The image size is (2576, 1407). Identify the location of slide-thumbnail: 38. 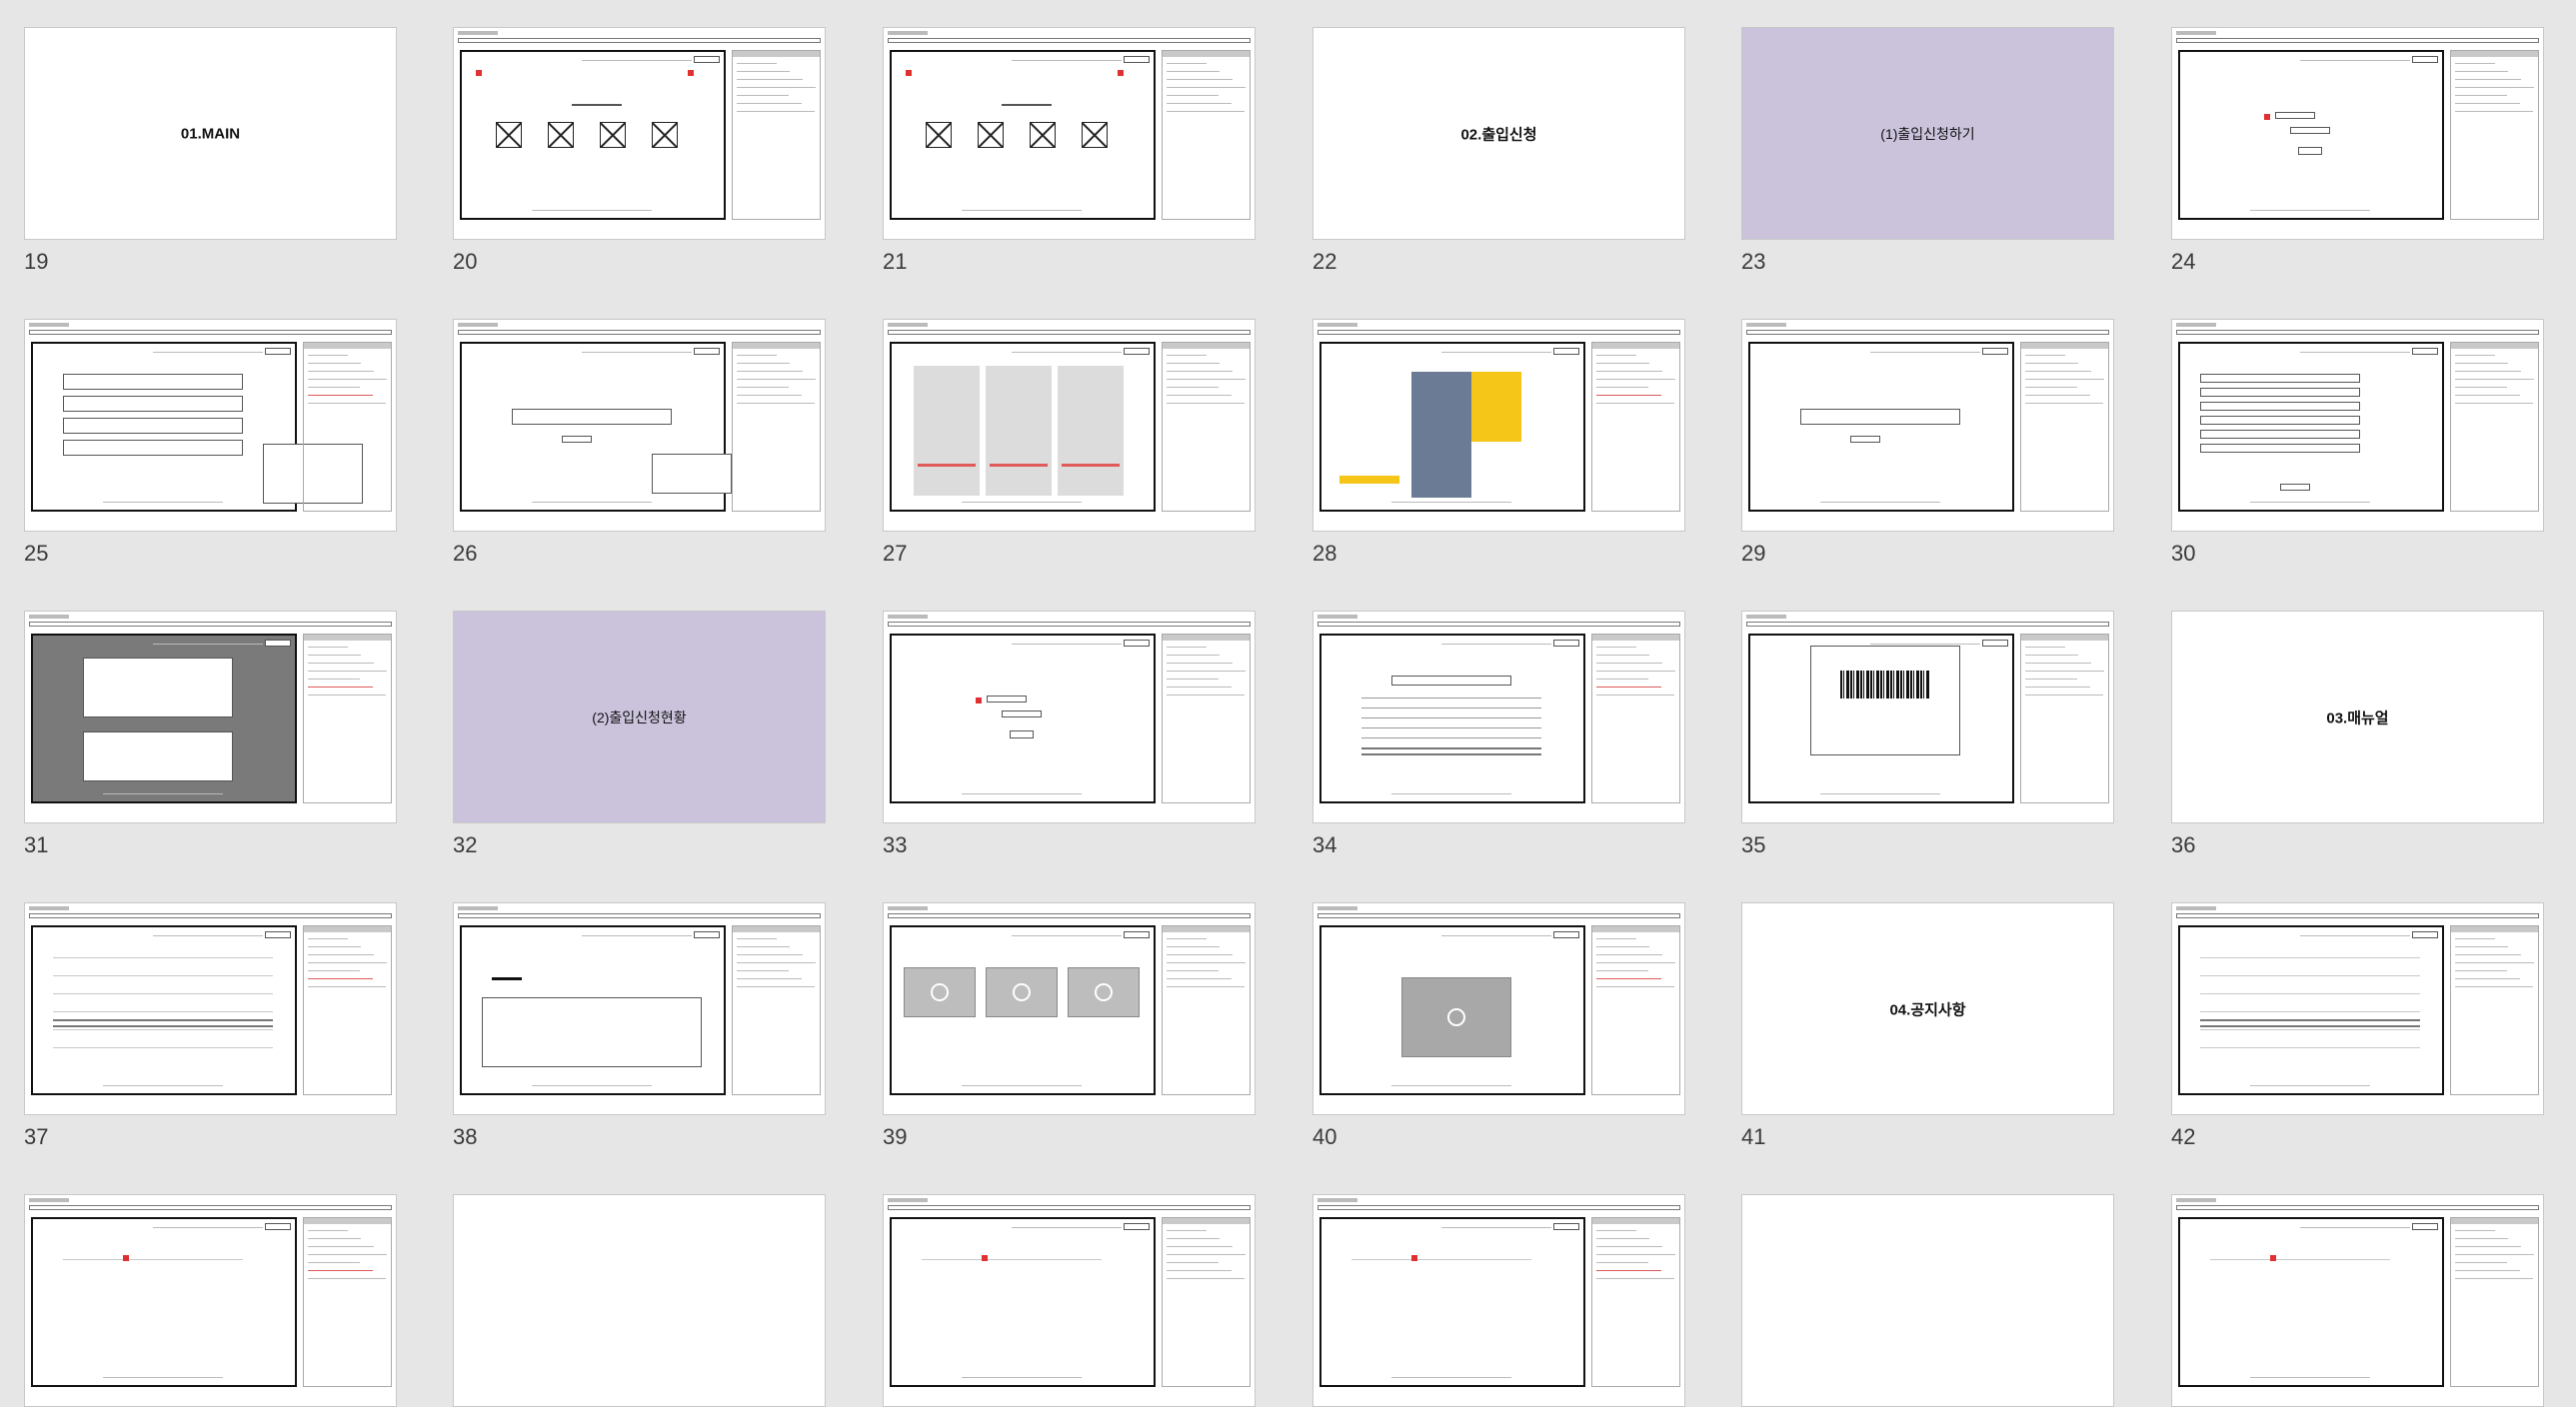
(640, 1032).